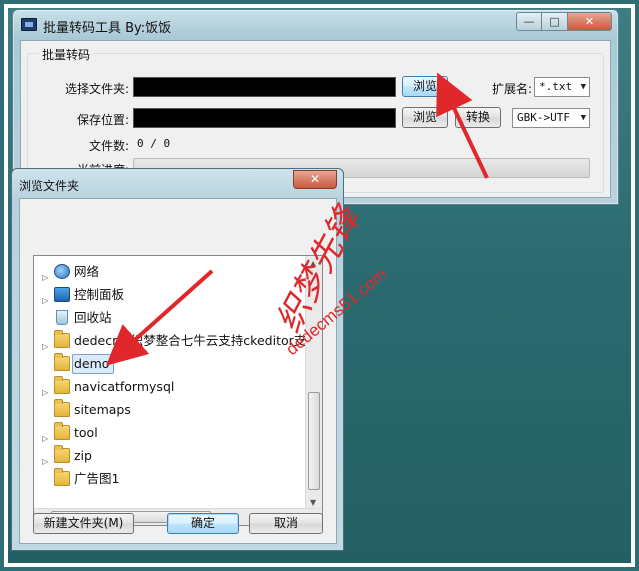  Describe the element at coordinates (478, 117) in the screenshot. I see `convert-button: 转换` at that location.